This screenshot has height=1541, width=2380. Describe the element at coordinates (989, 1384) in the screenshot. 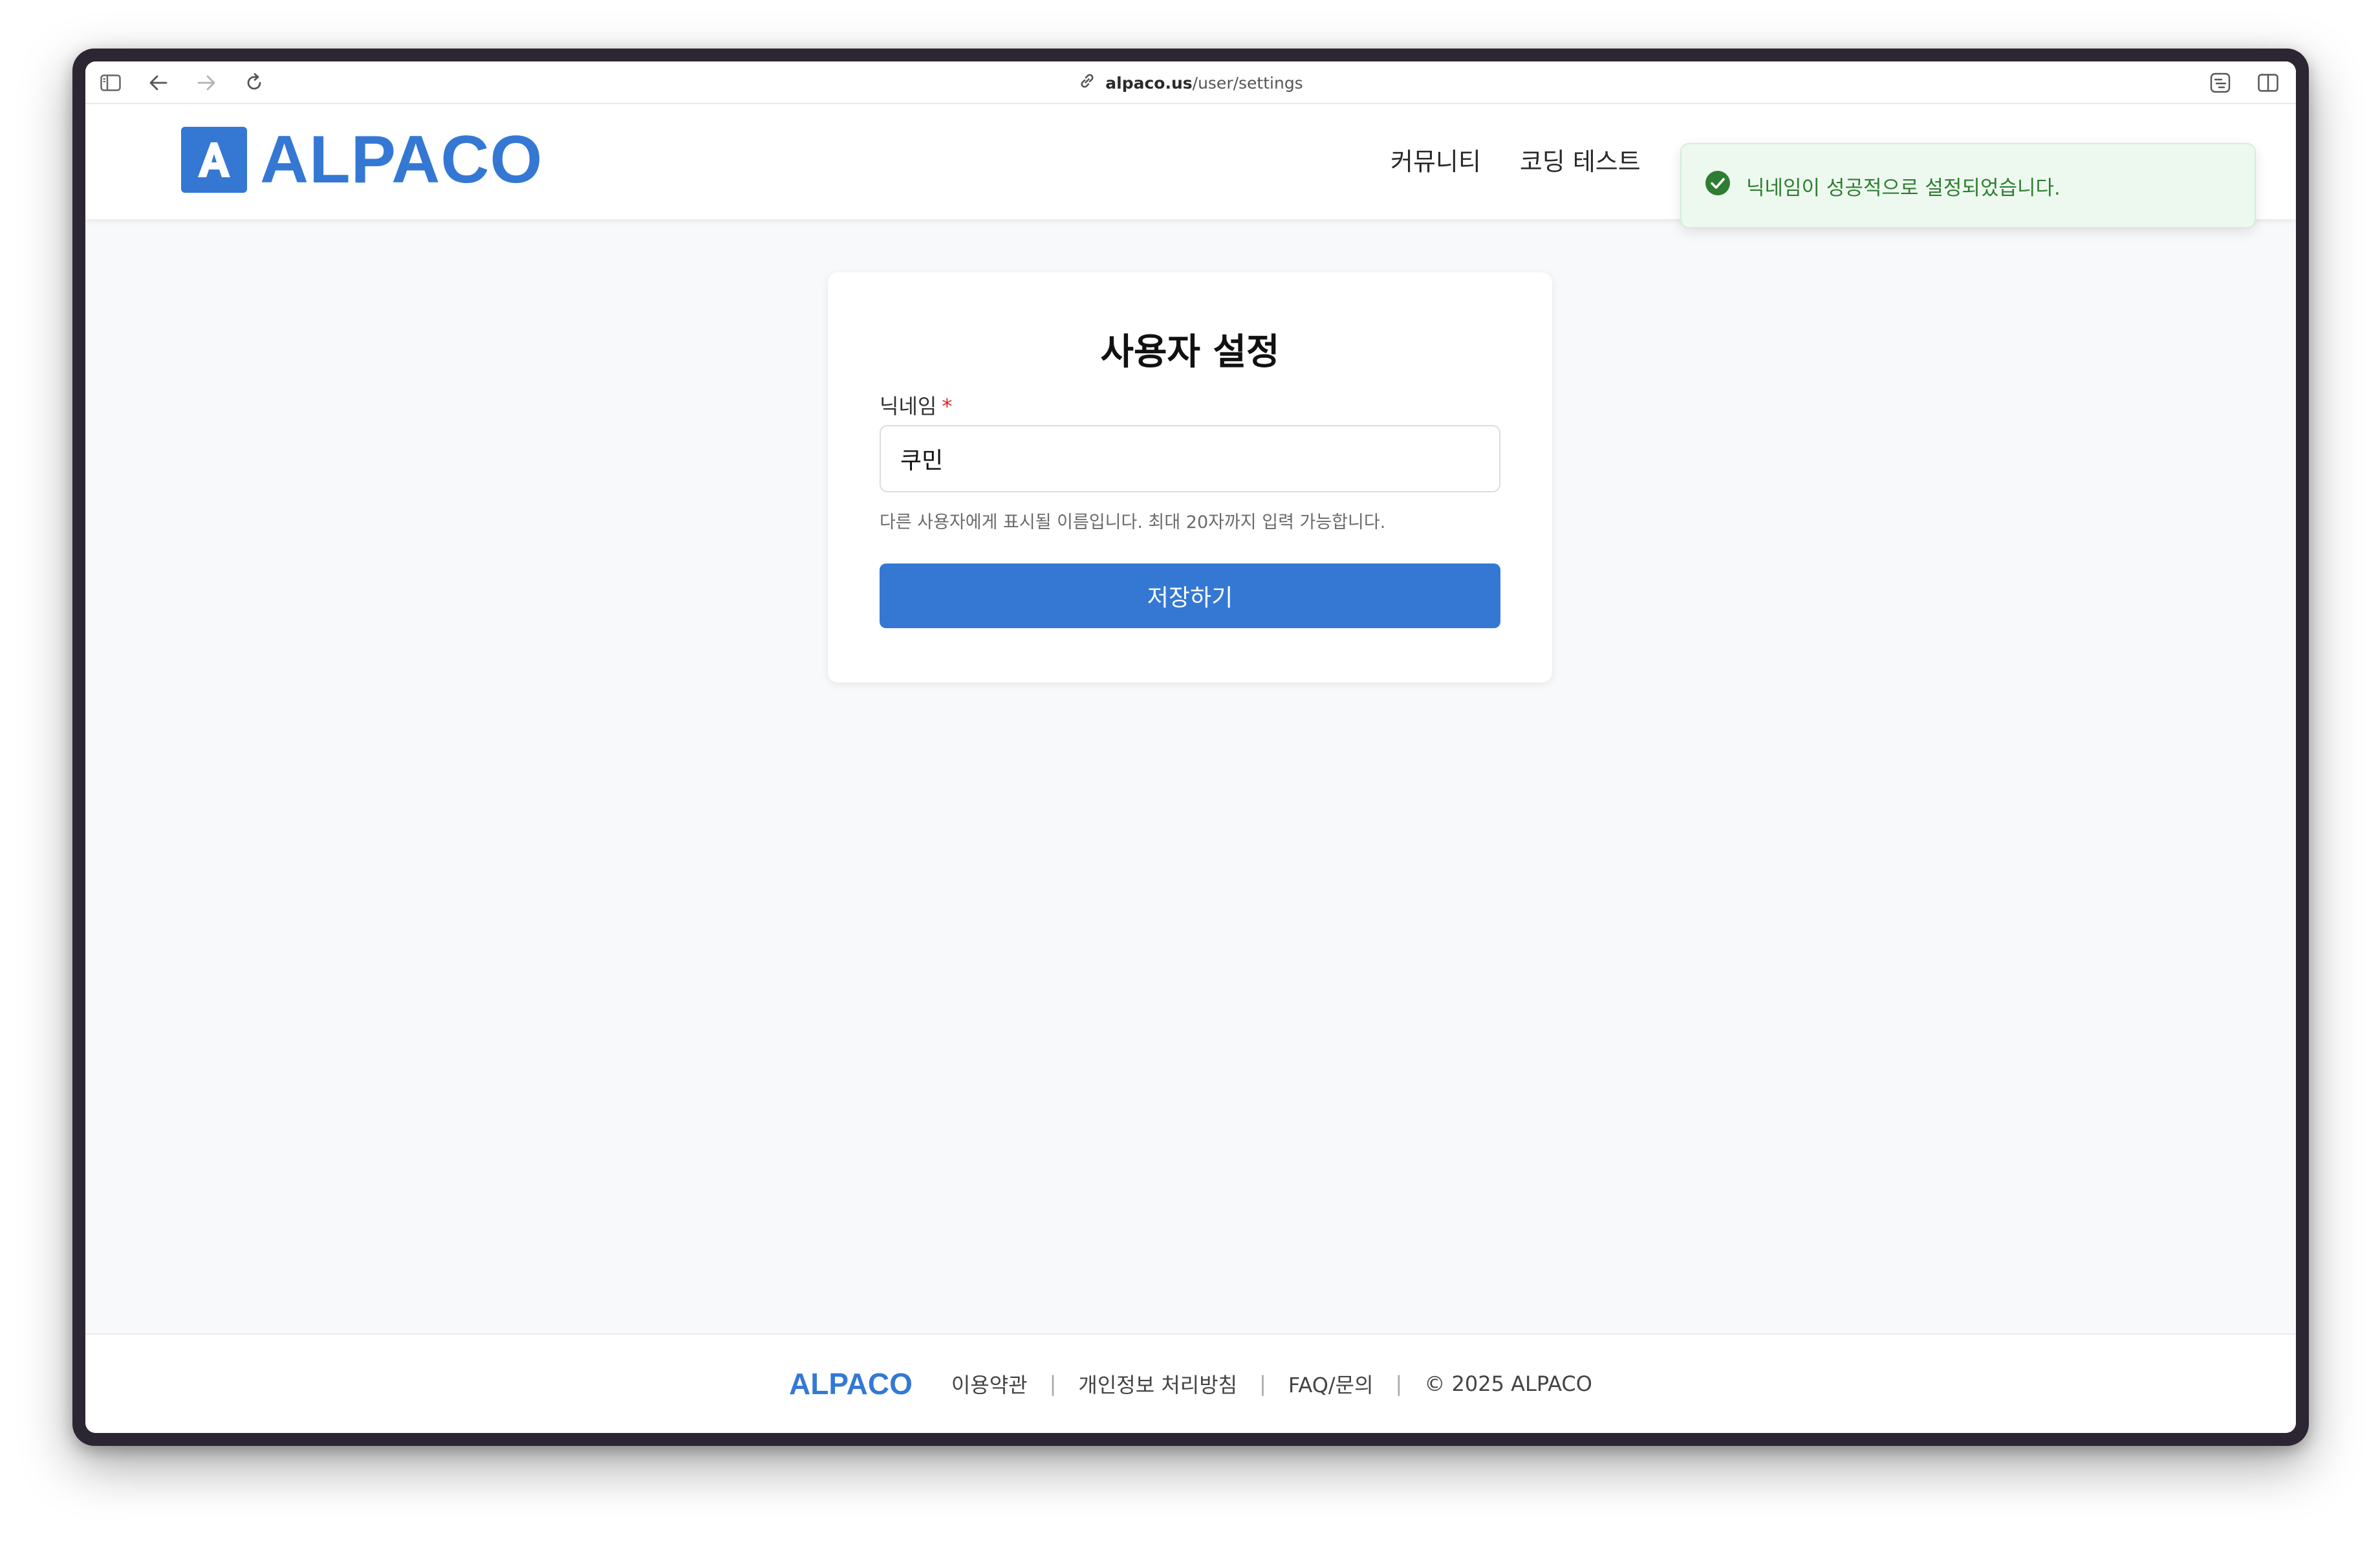

I see `footer-link-terms: 이용약관` at that location.